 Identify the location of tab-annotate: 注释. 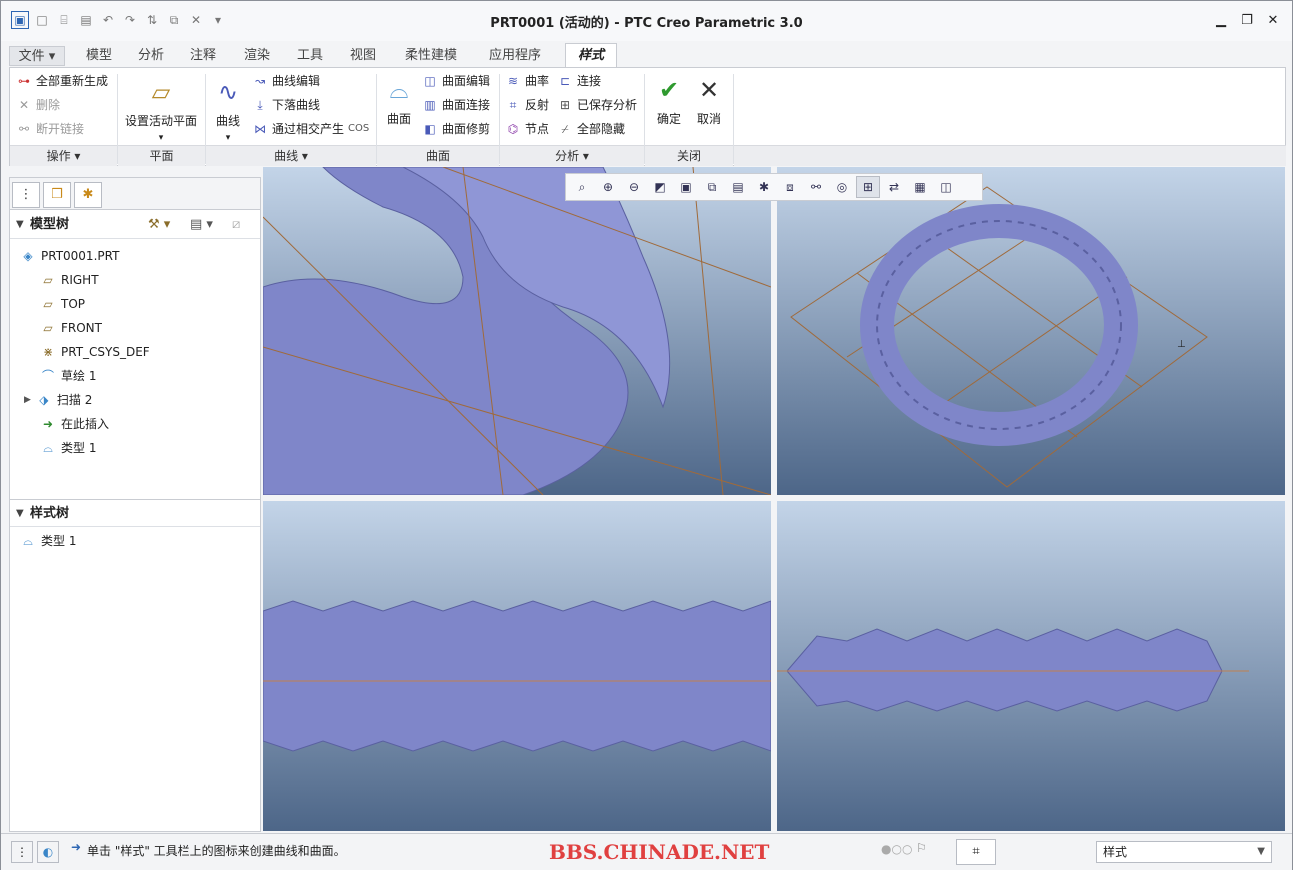
(203, 56).